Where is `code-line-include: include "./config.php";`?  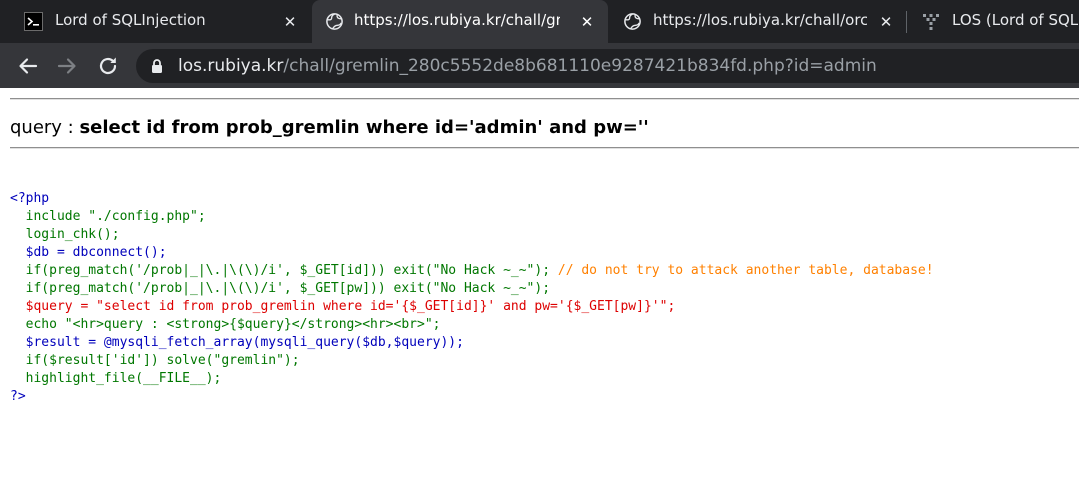
code-line-include: include "./config.php"; is located at coordinates (108, 216).